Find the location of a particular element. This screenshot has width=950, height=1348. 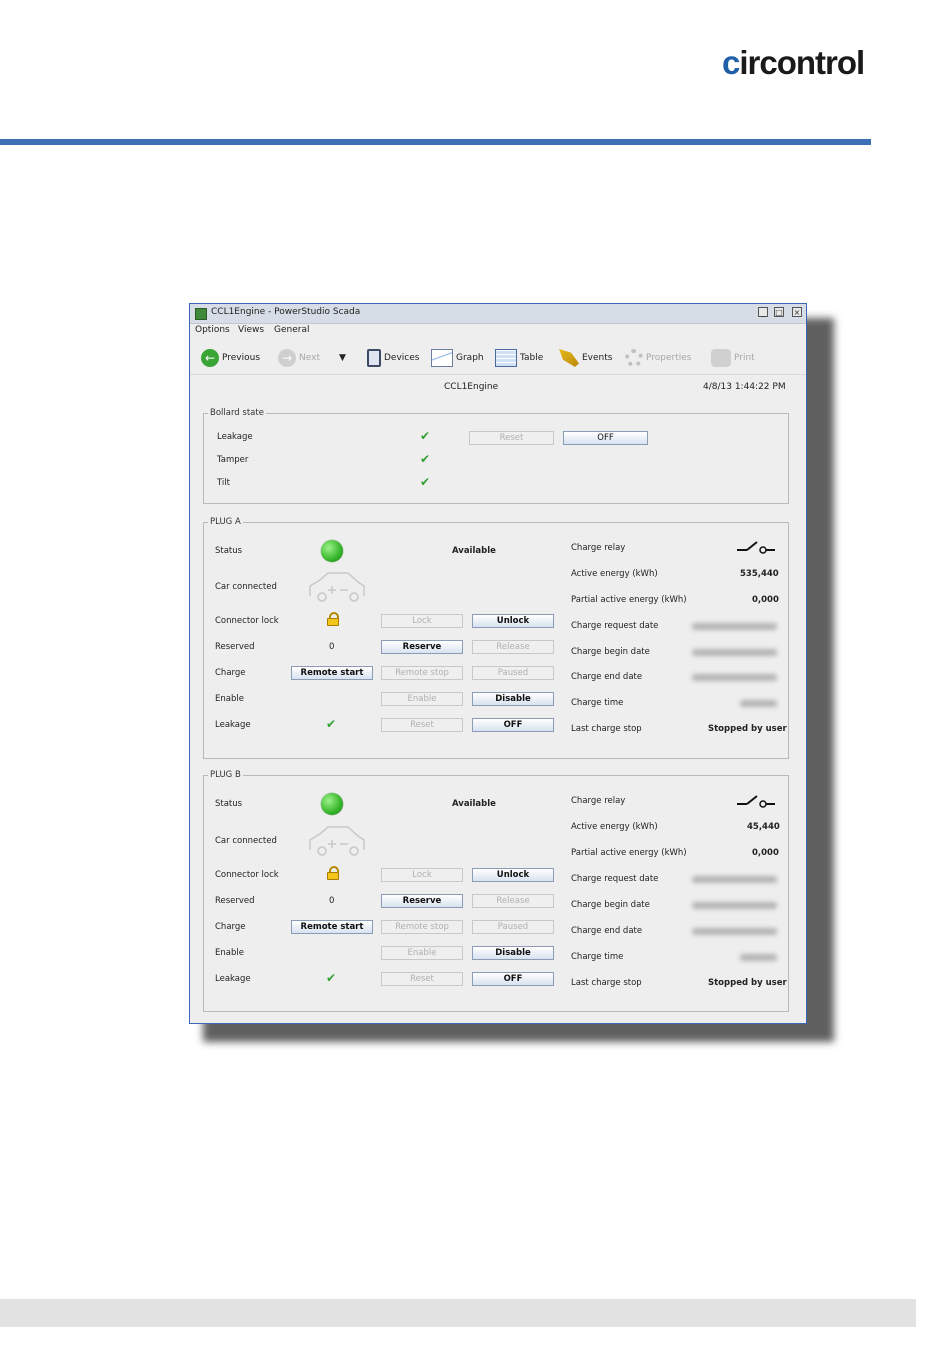

plug-a-charge-time-label: Charge time is located at coordinates (597, 703).